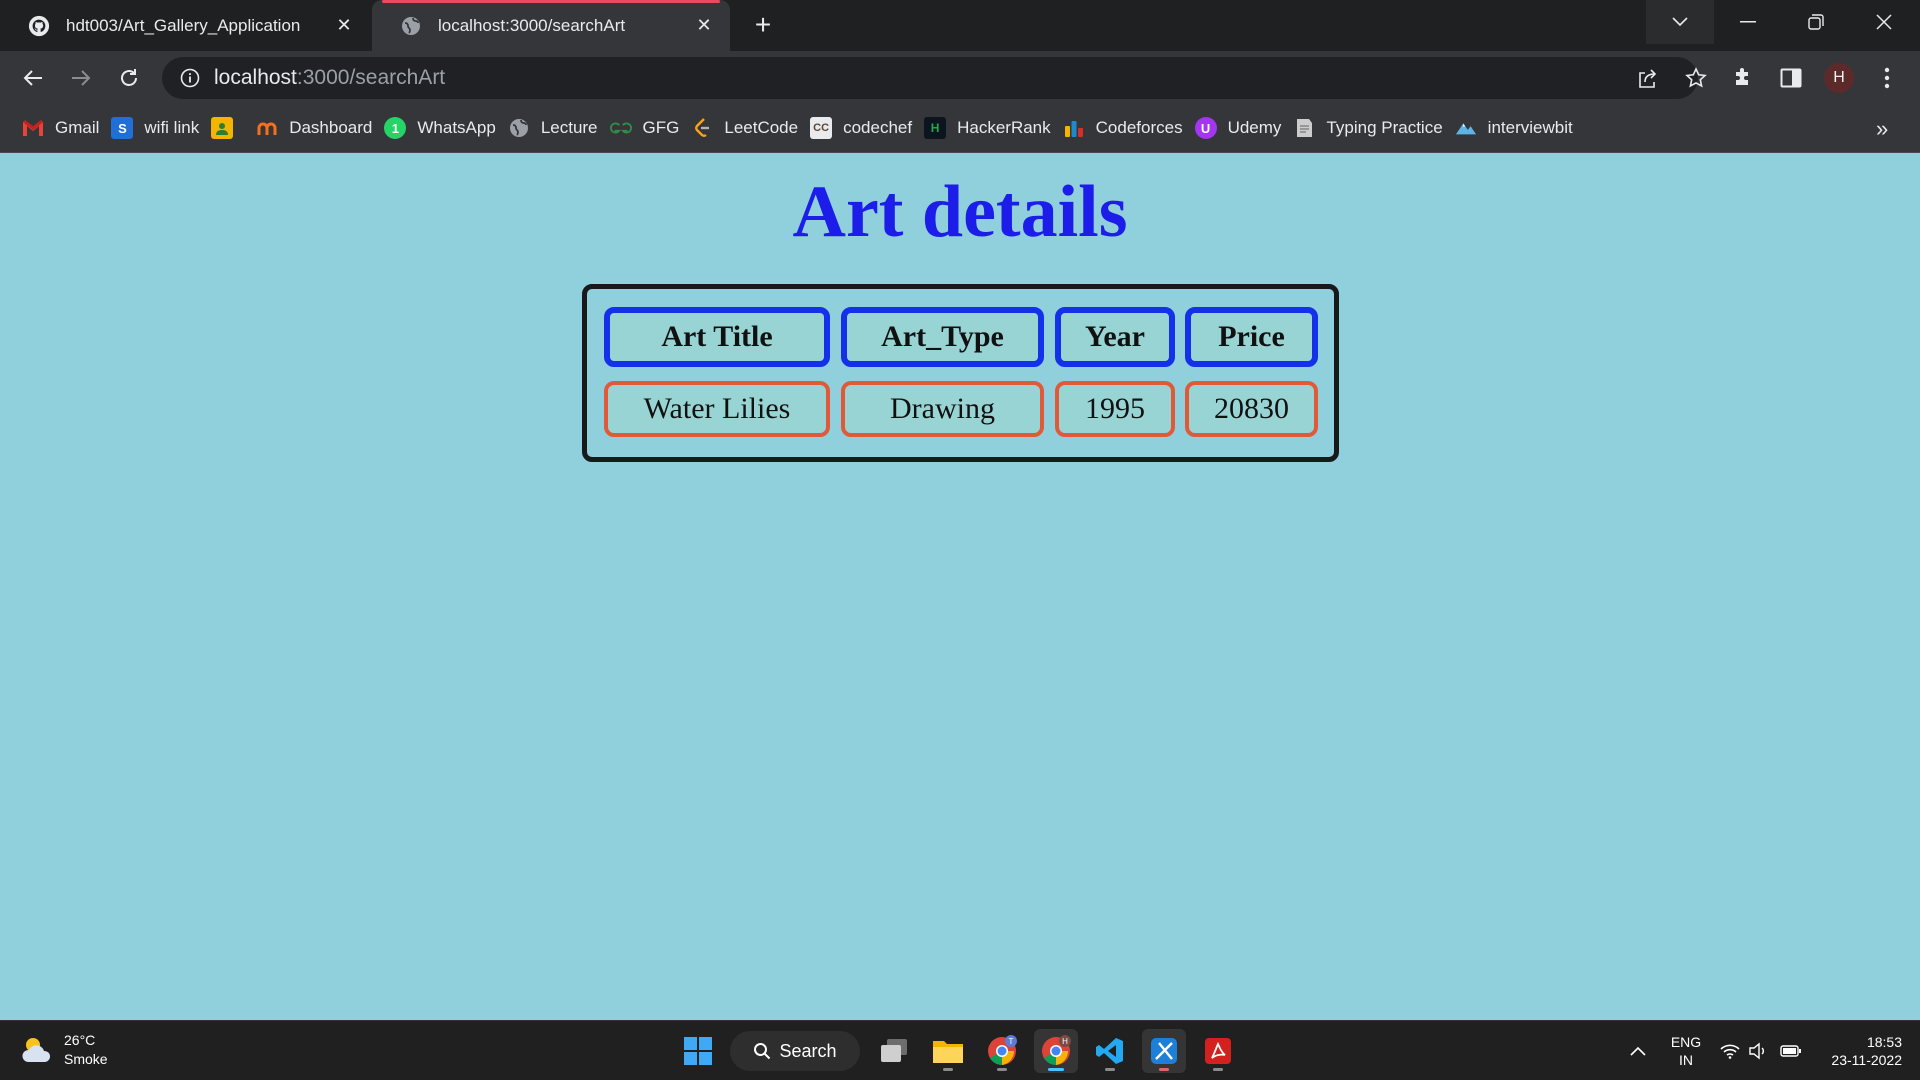 The width and height of the screenshot is (1920, 1080). I want to click on share-icon, so click(1648, 78).